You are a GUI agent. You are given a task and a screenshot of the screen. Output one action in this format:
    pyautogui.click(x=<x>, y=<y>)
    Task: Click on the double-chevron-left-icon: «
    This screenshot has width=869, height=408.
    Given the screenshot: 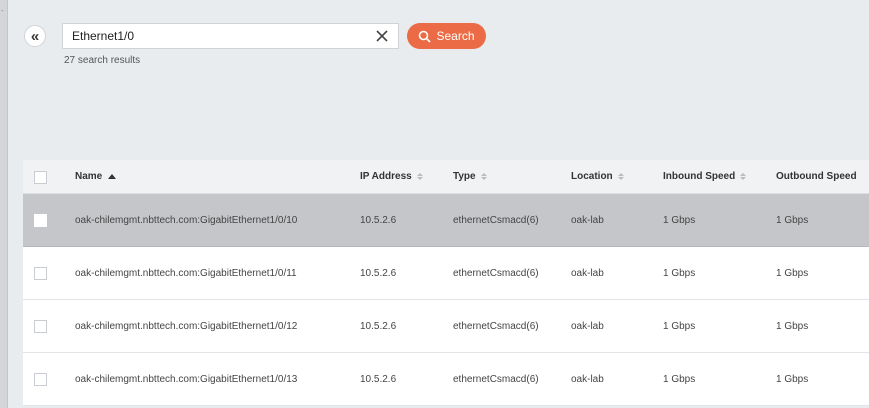 What is the action you would take?
    pyautogui.click(x=35, y=36)
    